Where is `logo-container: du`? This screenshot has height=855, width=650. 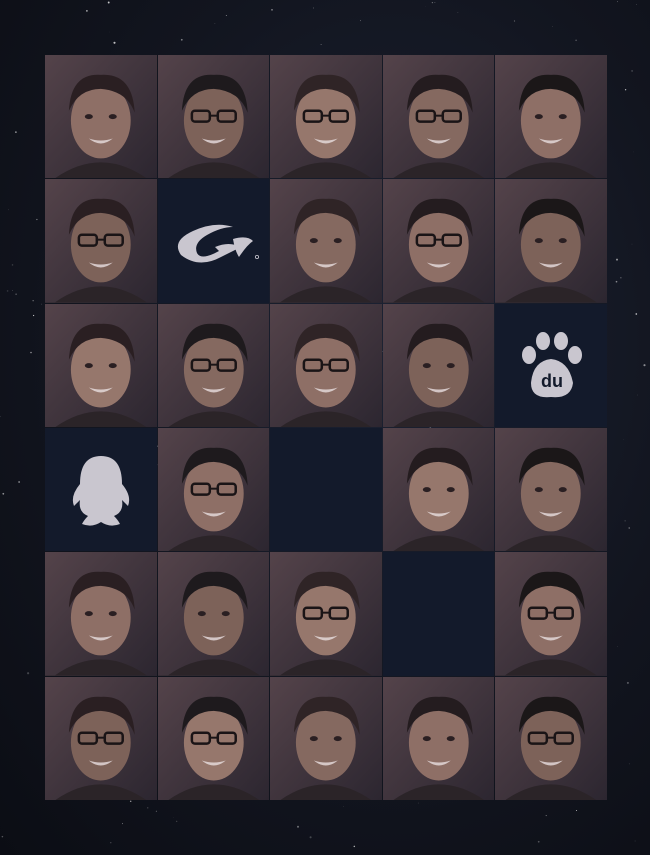
logo-container: du is located at coordinates (551, 365).